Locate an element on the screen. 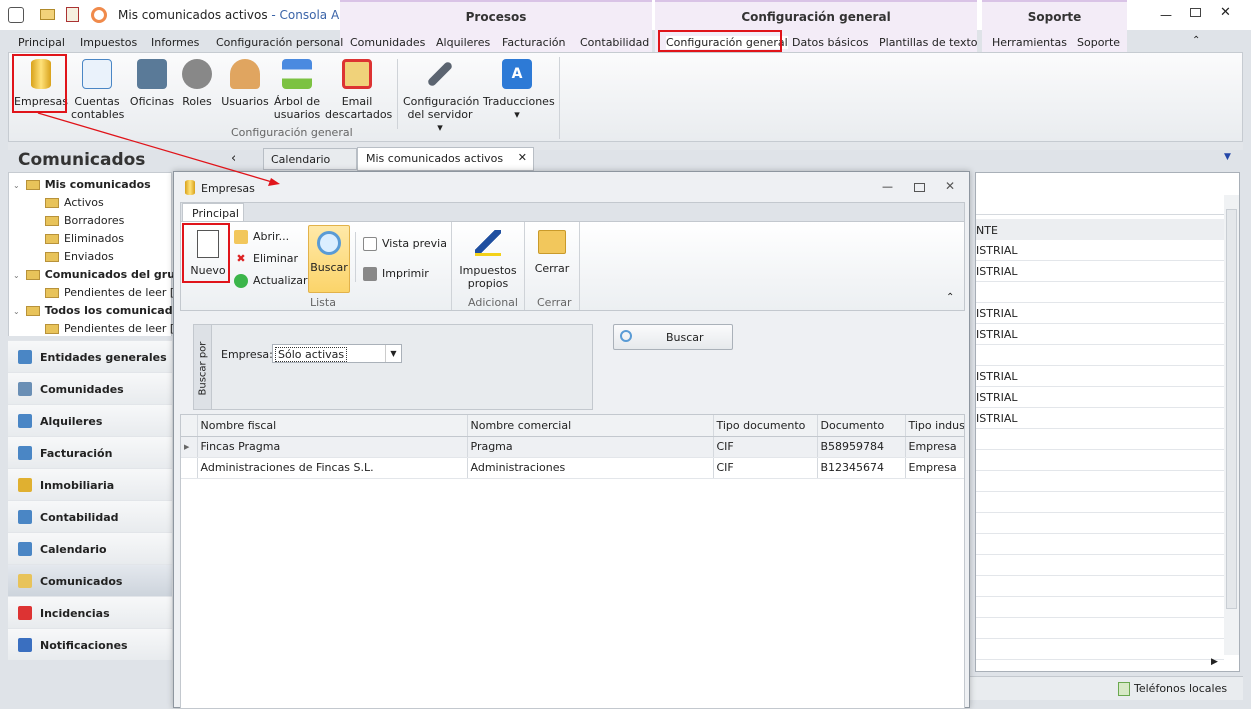 This screenshot has height=709, width=1251. nav-item: Entidades generales is located at coordinates (90, 356).